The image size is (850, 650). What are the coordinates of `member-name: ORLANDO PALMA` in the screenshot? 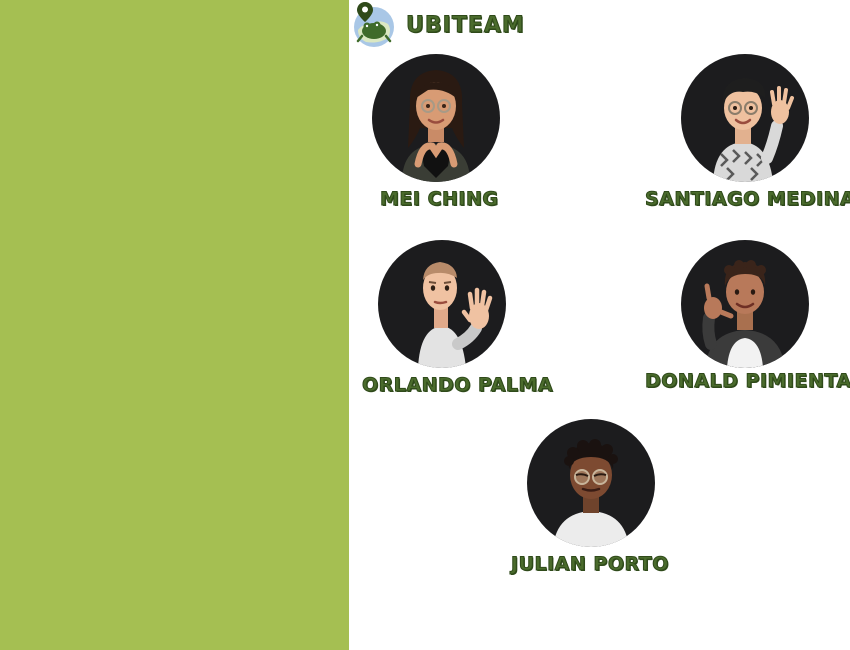 It's located at (457, 385).